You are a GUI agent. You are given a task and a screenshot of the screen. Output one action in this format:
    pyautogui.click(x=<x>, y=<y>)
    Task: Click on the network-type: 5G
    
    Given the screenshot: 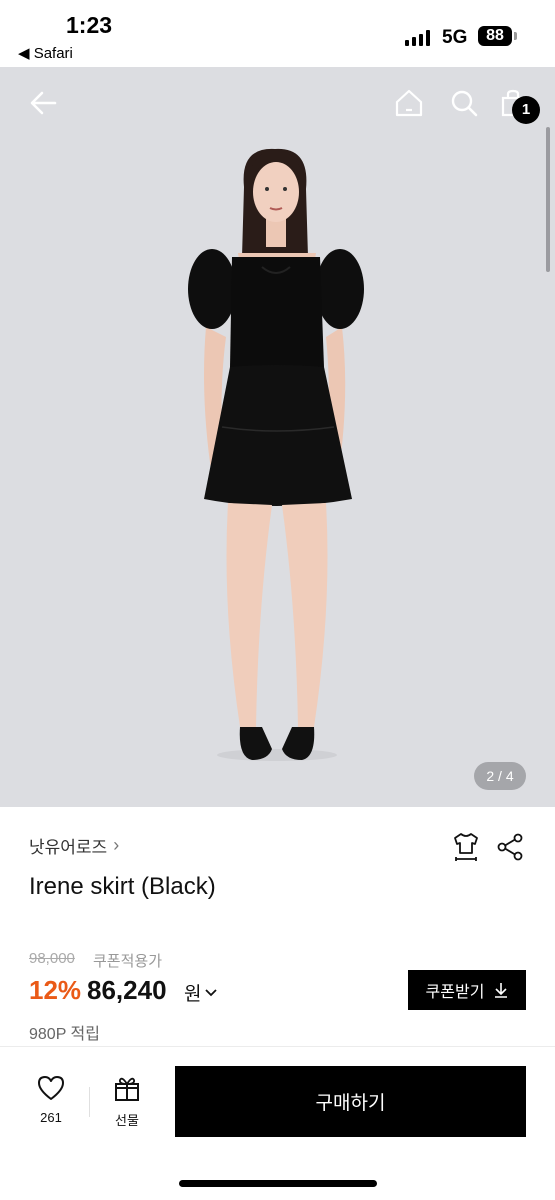 What is the action you would take?
    pyautogui.click(x=455, y=37)
    